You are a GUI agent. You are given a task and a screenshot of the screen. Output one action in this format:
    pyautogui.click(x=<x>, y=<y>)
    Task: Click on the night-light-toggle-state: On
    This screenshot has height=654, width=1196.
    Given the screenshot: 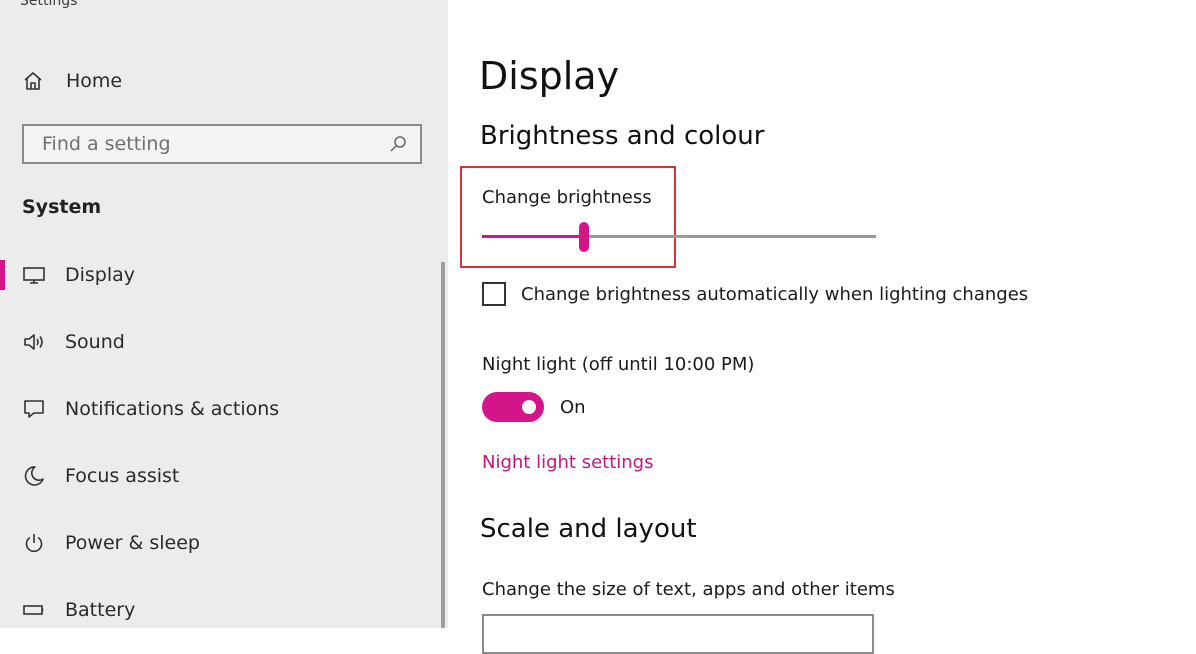 What is the action you would take?
    pyautogui.click(x=573, y=407)
    